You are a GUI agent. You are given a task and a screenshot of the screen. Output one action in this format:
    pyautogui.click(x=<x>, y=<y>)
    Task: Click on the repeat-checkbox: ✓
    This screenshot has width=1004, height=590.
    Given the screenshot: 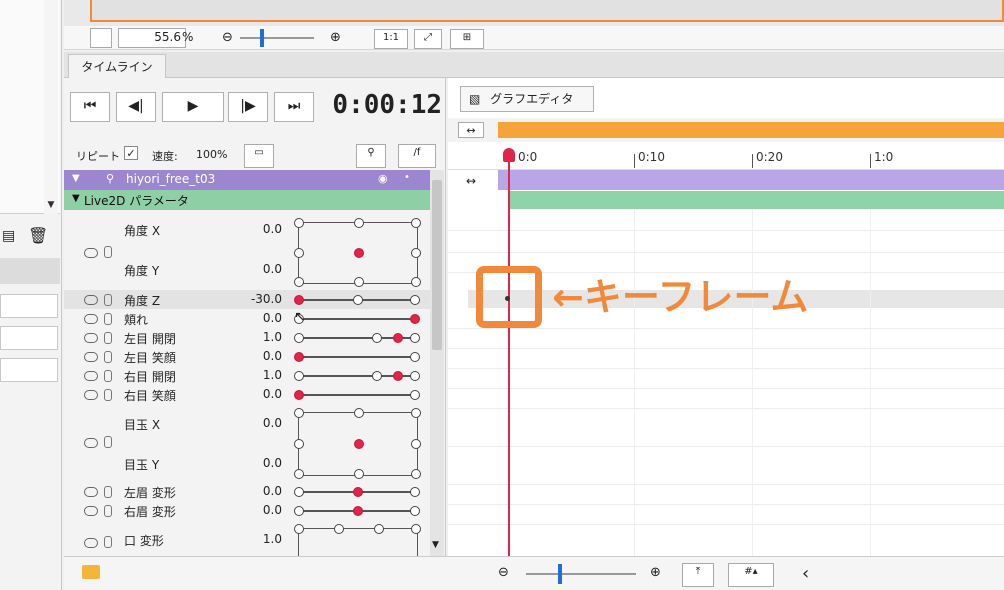 What is the action you would take?
    pyautogui.click(x=131, y=153)
    